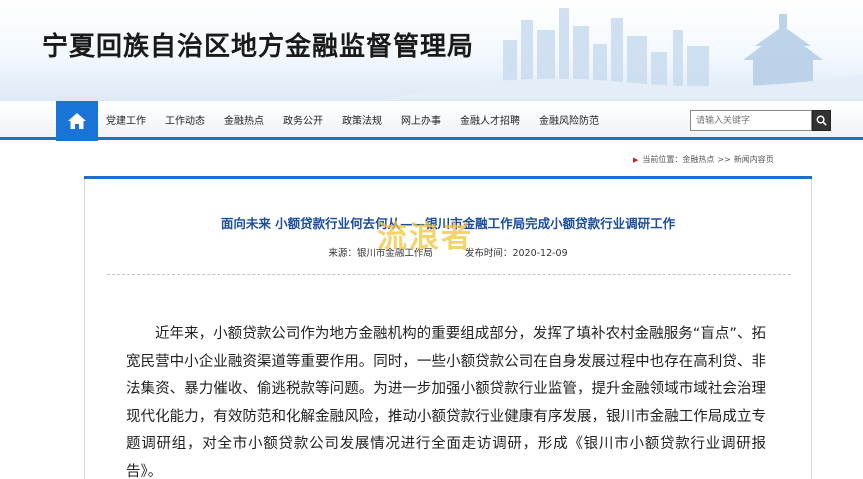  Describe the element at coordinates (753, 159) in the screenshot. I see `breadcrumb-current-page: 新闻内容页` at that location.